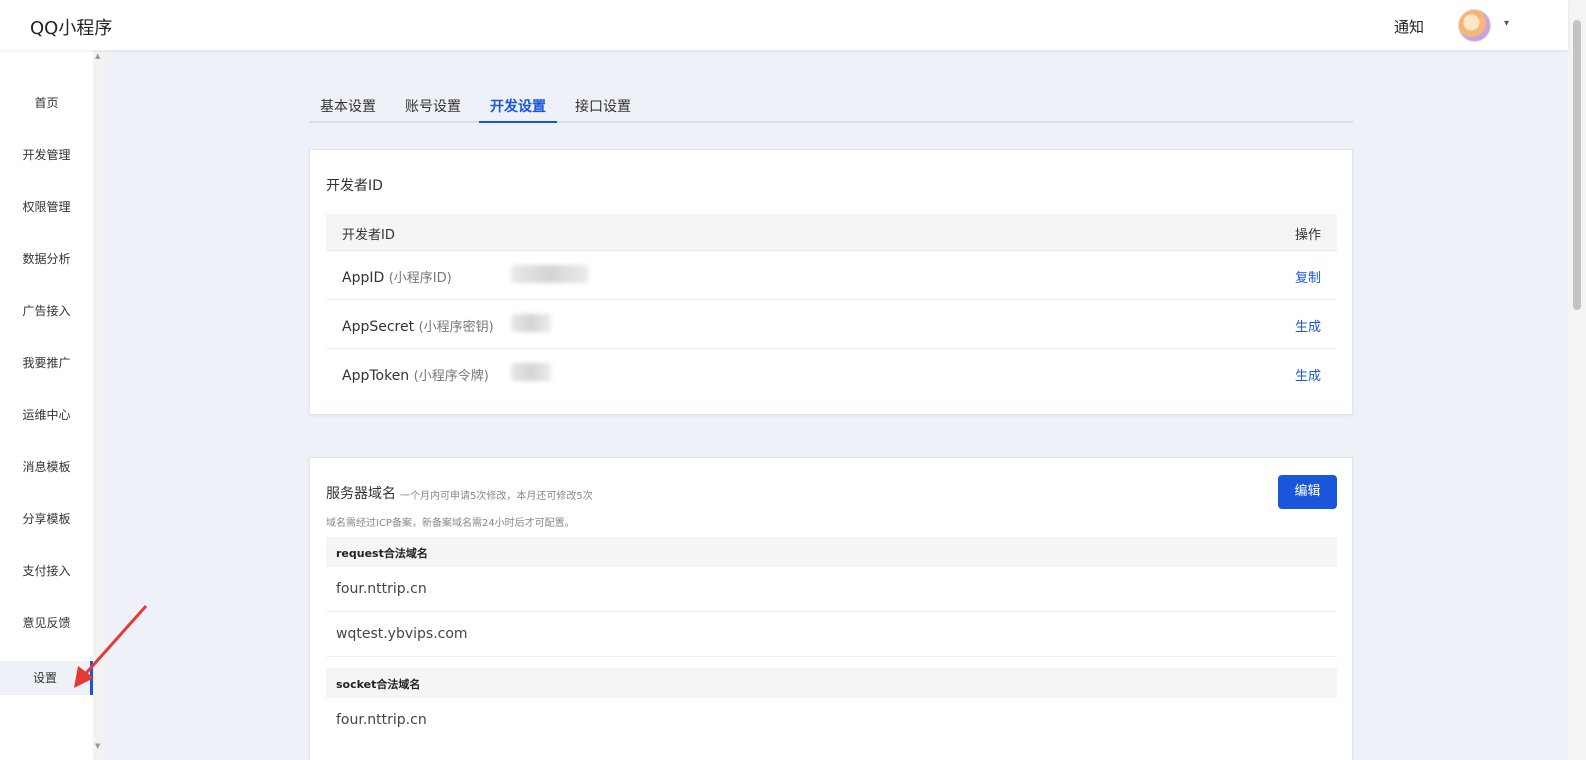 The image size is (1586, 760). Describe the element at coordinates (451, 376) in the screenshot. I see `row-sub: (小程序令牌)` at that location.